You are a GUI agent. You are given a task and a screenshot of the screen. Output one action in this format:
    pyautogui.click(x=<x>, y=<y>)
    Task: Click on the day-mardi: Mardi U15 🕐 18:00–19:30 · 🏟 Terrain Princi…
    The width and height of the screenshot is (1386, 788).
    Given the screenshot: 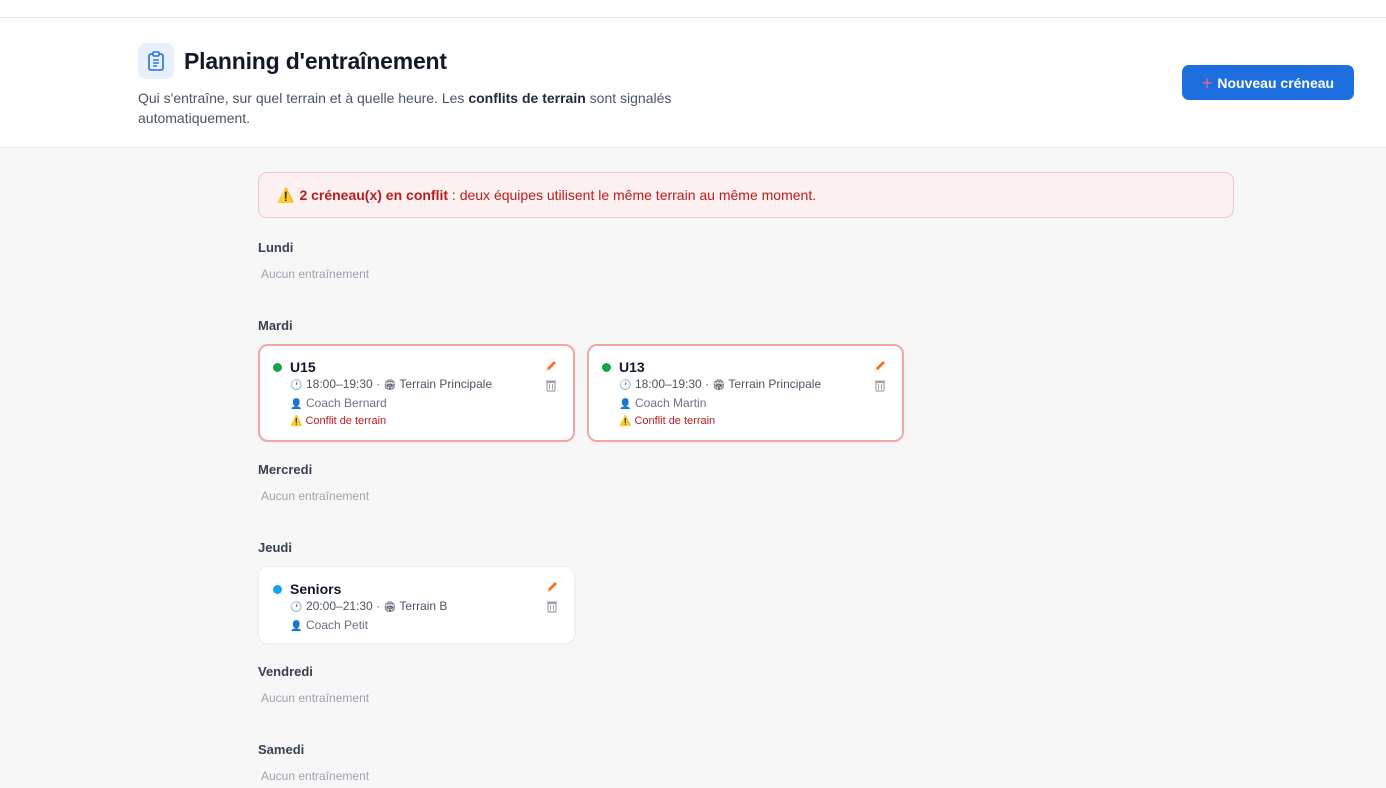 What is the action you would take?
    pyautogui.click(x=746, y=380)
    